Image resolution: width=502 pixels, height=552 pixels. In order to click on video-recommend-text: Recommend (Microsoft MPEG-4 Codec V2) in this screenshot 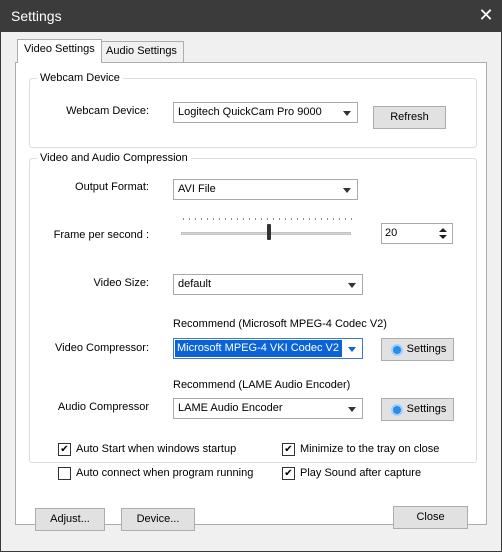, I will do `click(280, 324)`.